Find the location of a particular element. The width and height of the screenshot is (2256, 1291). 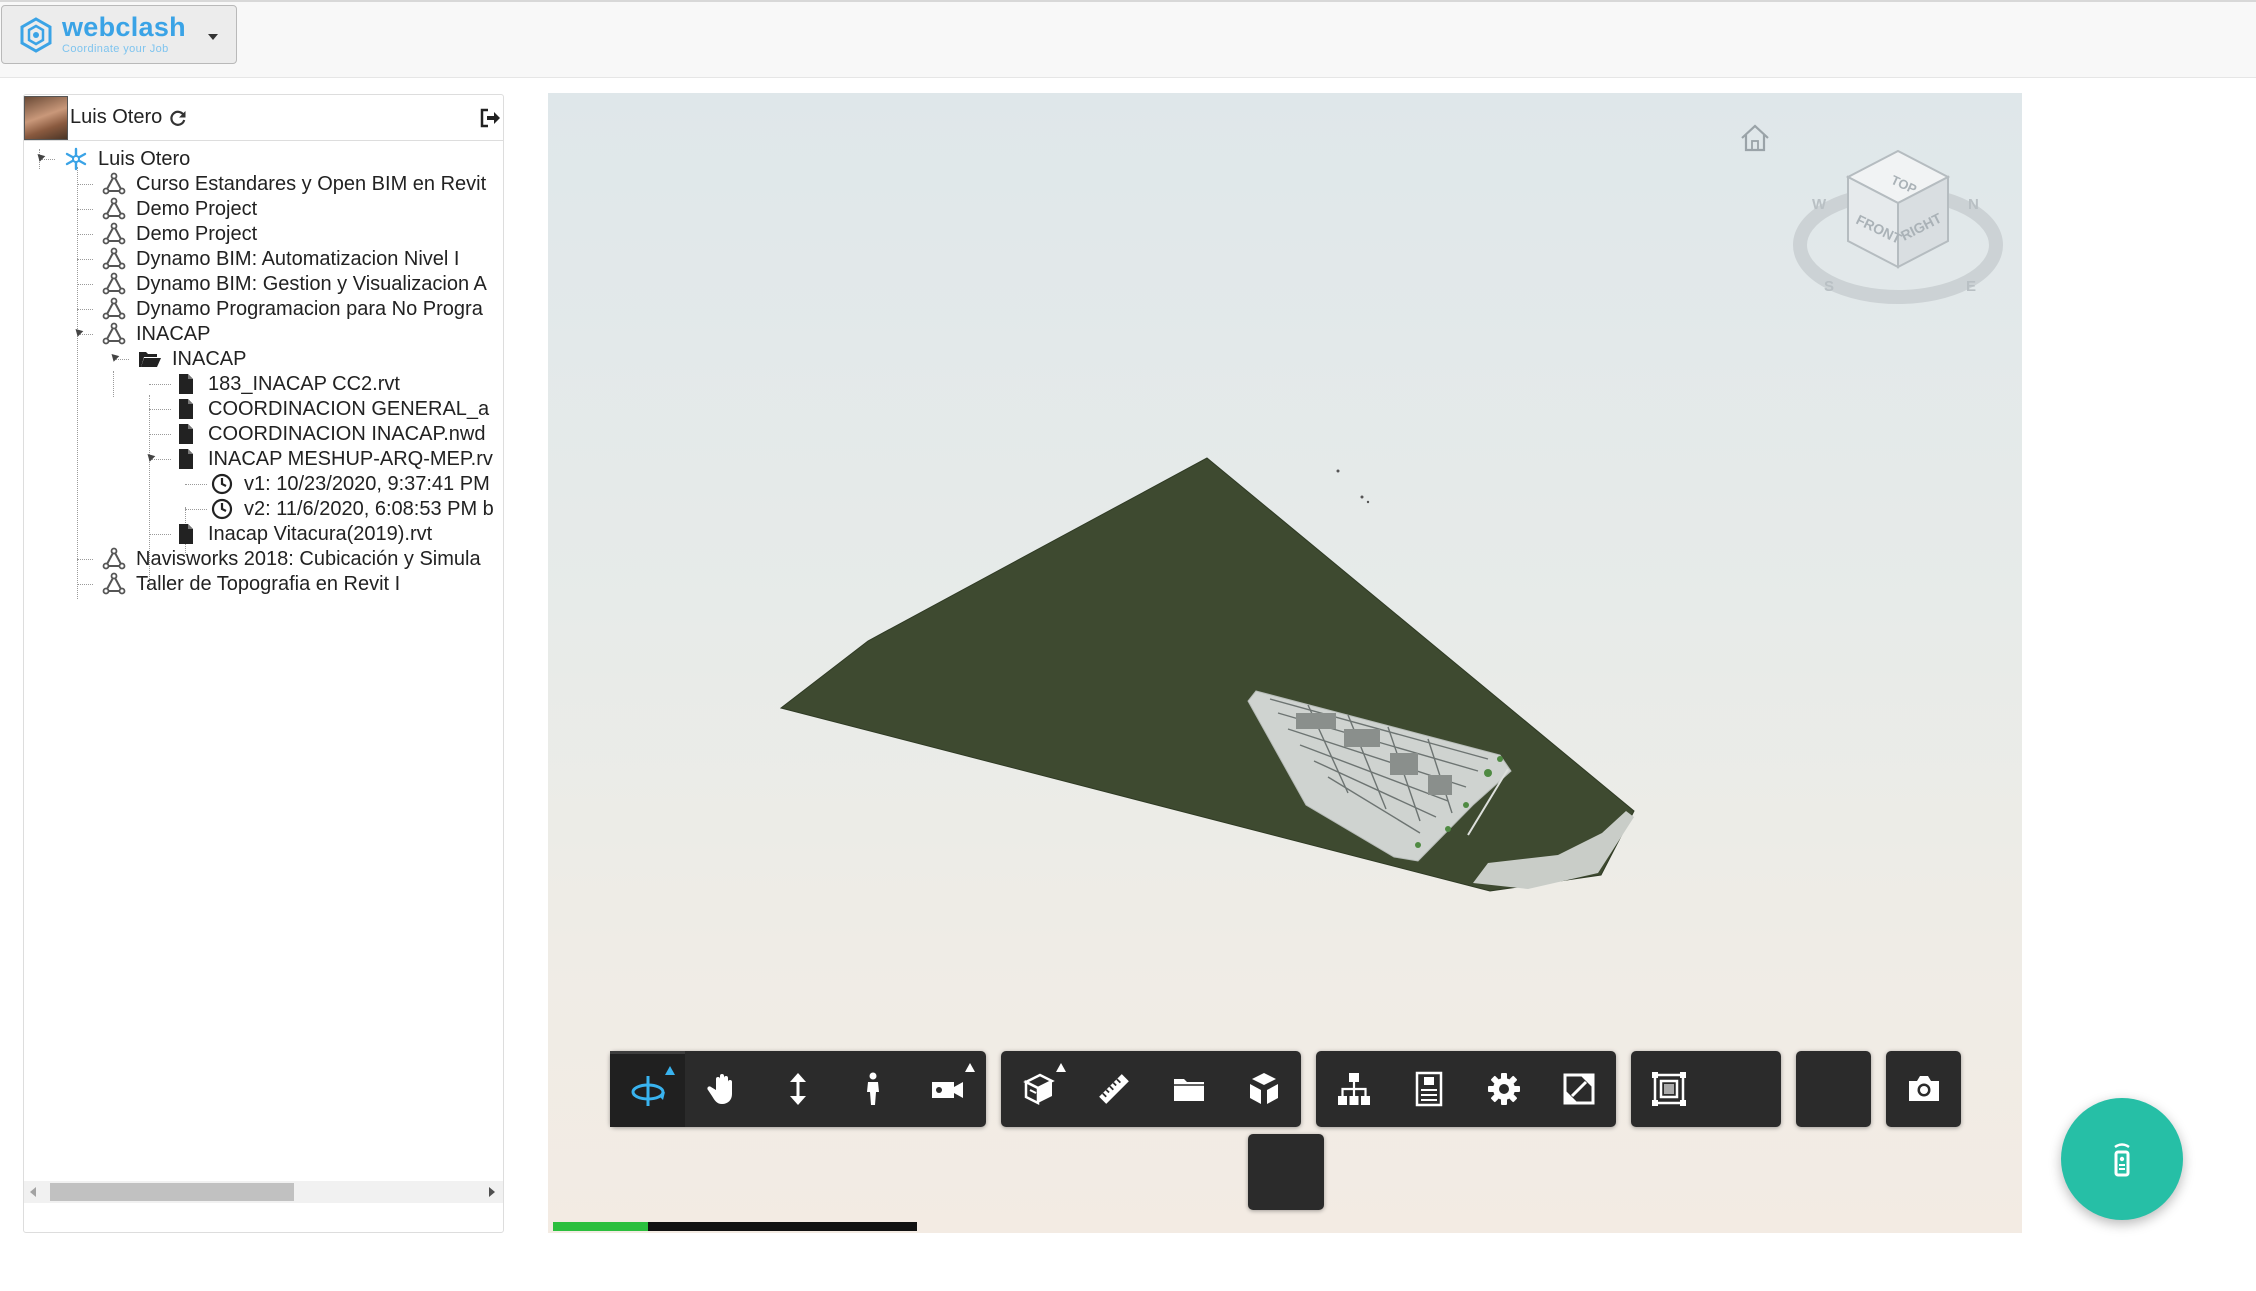

section-icon is located at coordinates (1038, 1089).